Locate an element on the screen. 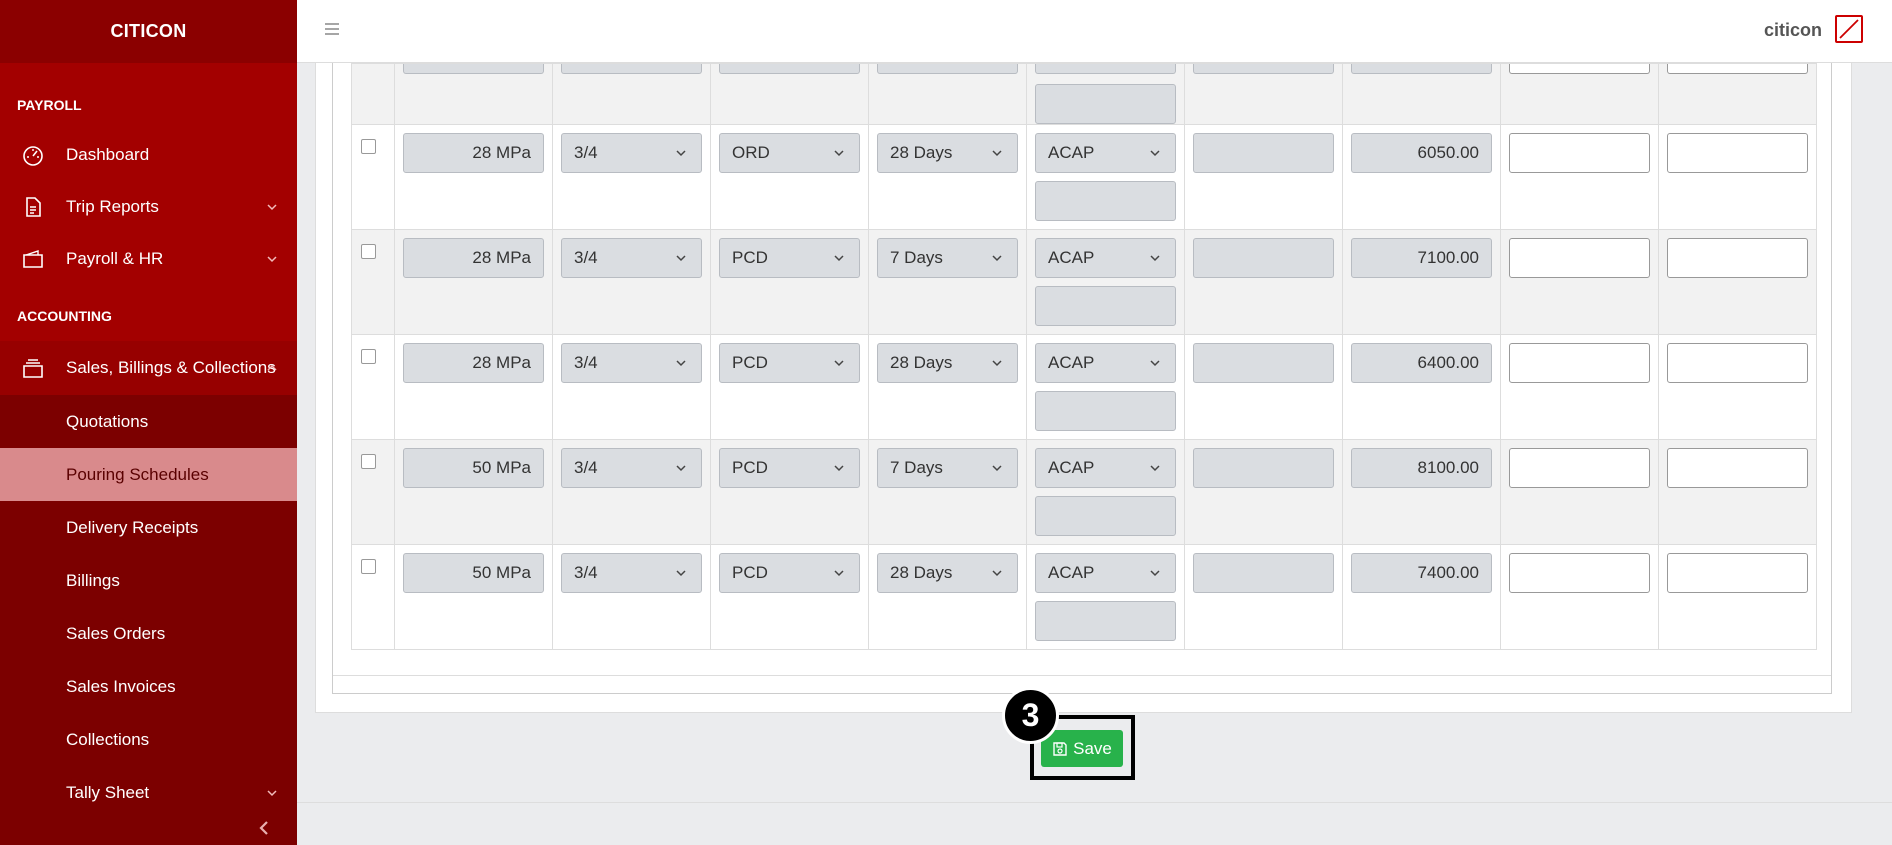 This screenshot has height=845, width=1892. strength-field is located at coordinates (473, 69).